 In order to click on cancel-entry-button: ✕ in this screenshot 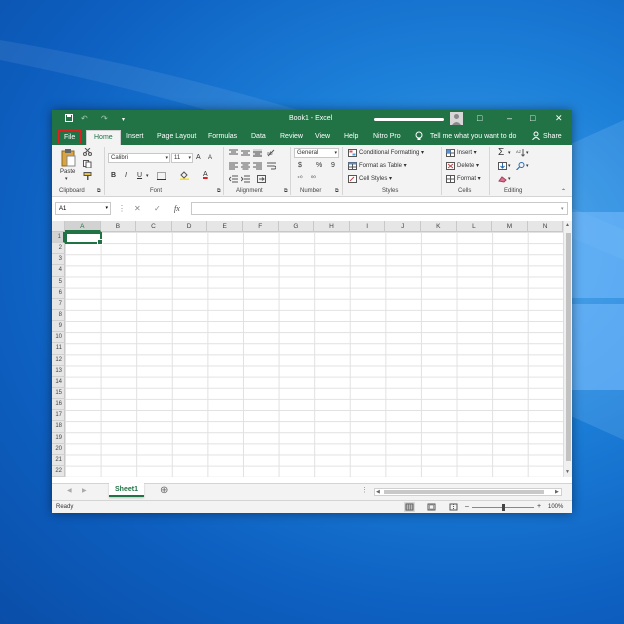, I will do `click(137, 208)`.